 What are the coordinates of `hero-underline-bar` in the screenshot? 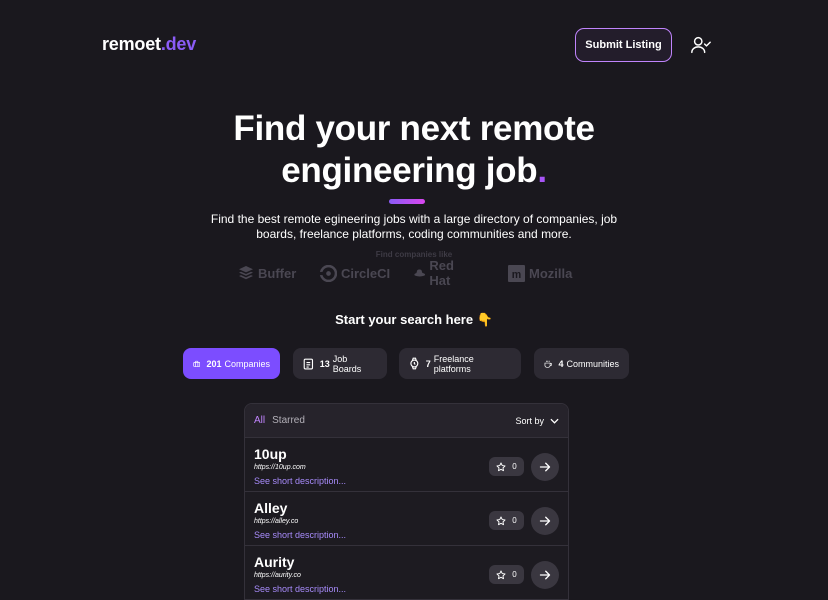 It's located at (407, 201).